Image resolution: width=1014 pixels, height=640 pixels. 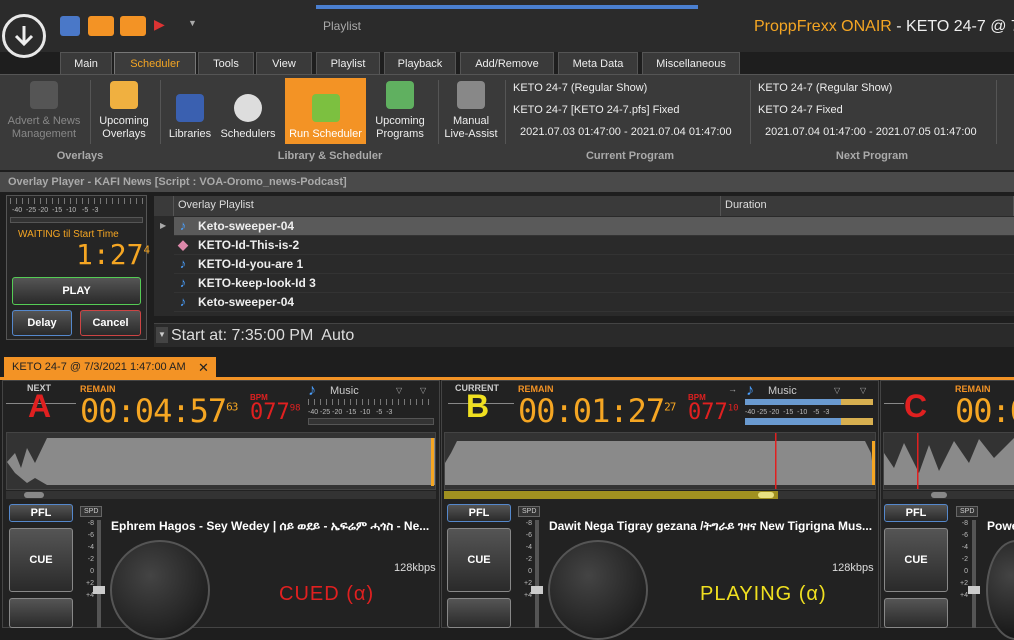 I want to click on deck-c-pfl-button: PFL, so click(x=916, y=513).